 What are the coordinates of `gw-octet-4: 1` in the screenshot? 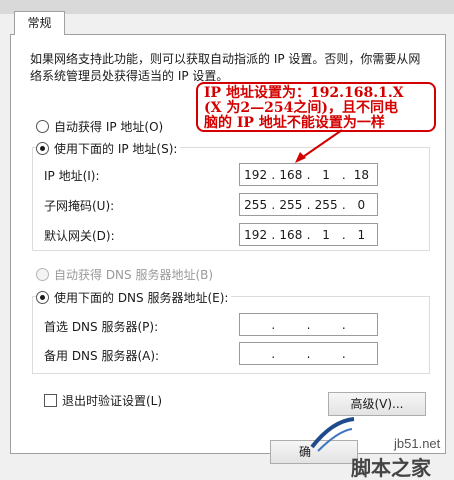 It's located at (361, 234).